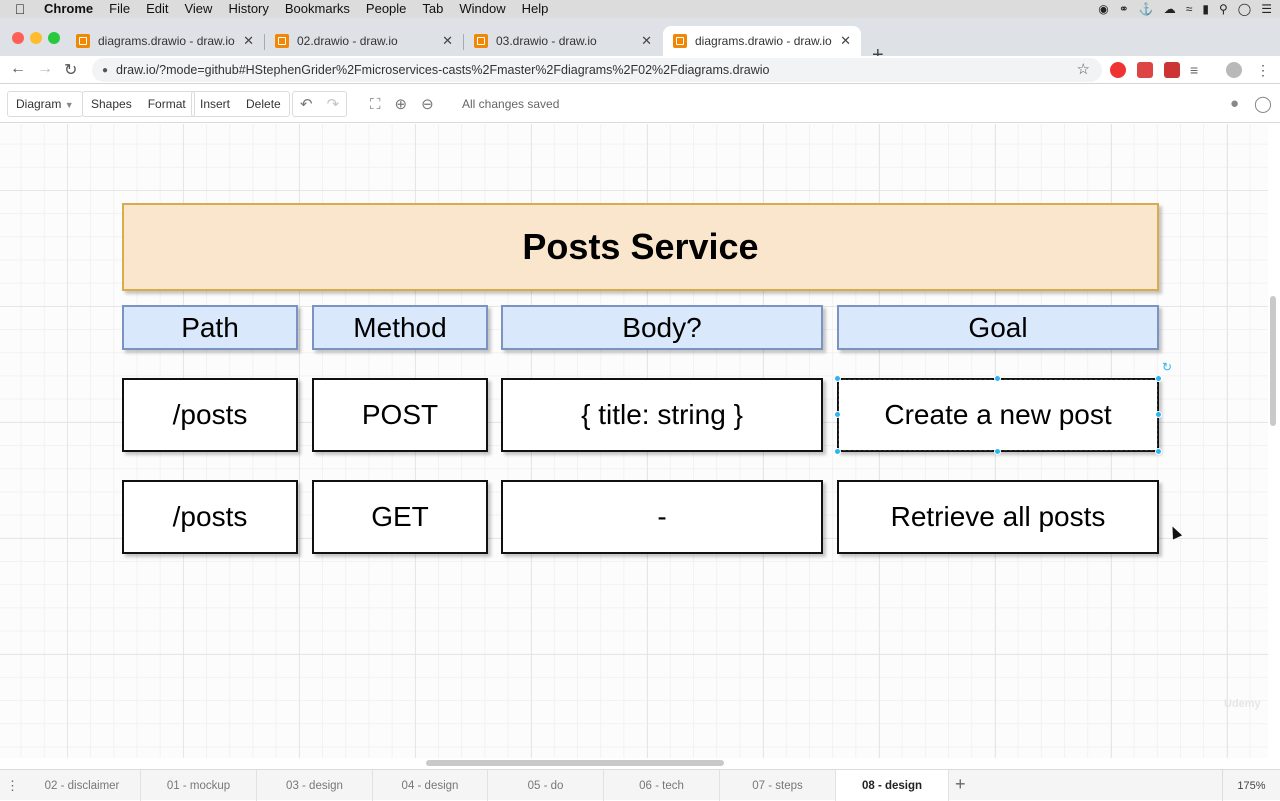 Image resolution: width=1280 pixels, height=801 pixels. I want to click on header-cell-body: Body?, so click(662, 327).